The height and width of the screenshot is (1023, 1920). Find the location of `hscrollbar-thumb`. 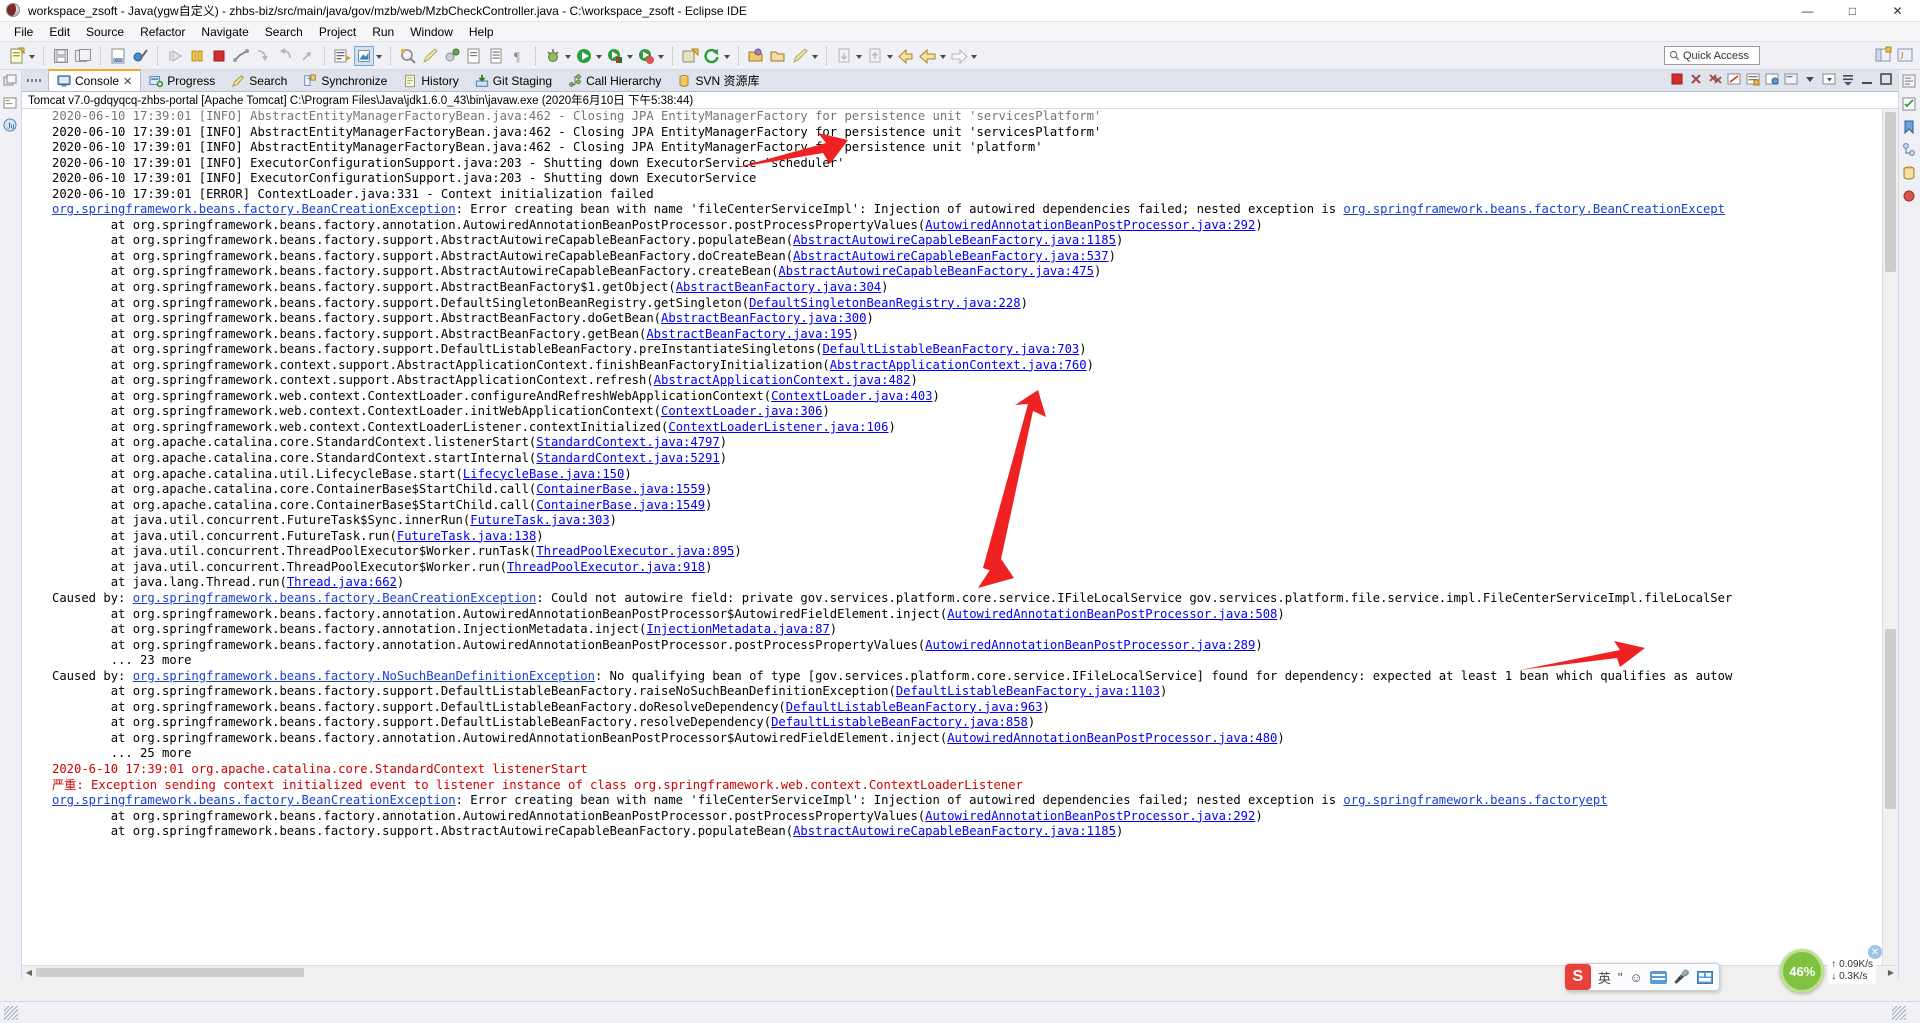

hscrollbar-thumb is located at coordinates (170, 972).